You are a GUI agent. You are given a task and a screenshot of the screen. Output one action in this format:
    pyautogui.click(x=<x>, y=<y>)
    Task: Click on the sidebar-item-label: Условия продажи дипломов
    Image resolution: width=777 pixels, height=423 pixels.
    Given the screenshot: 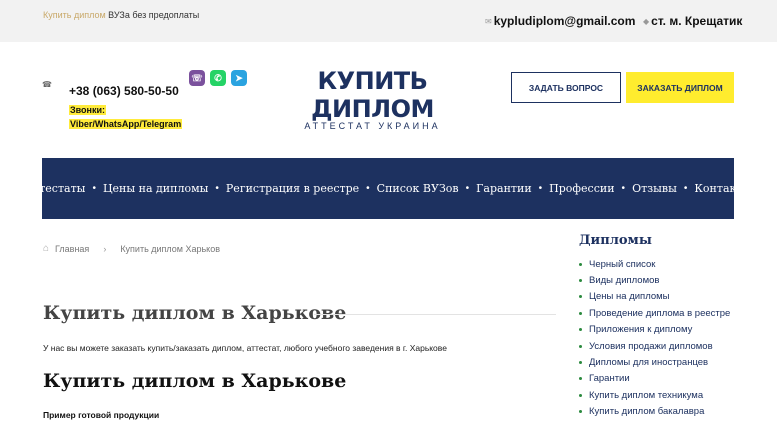 What is the action you would take?
    pyautogui.click(x=651, y=346)
    